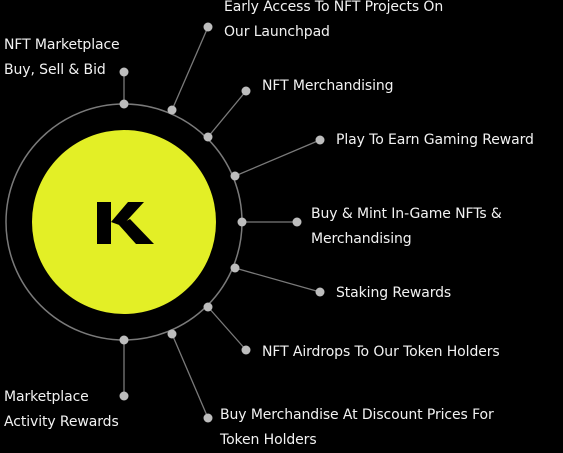  I want to click on feature-nft-marketplace: NFT Marketplace Buy, Sell & Bid, so click(62, 58).